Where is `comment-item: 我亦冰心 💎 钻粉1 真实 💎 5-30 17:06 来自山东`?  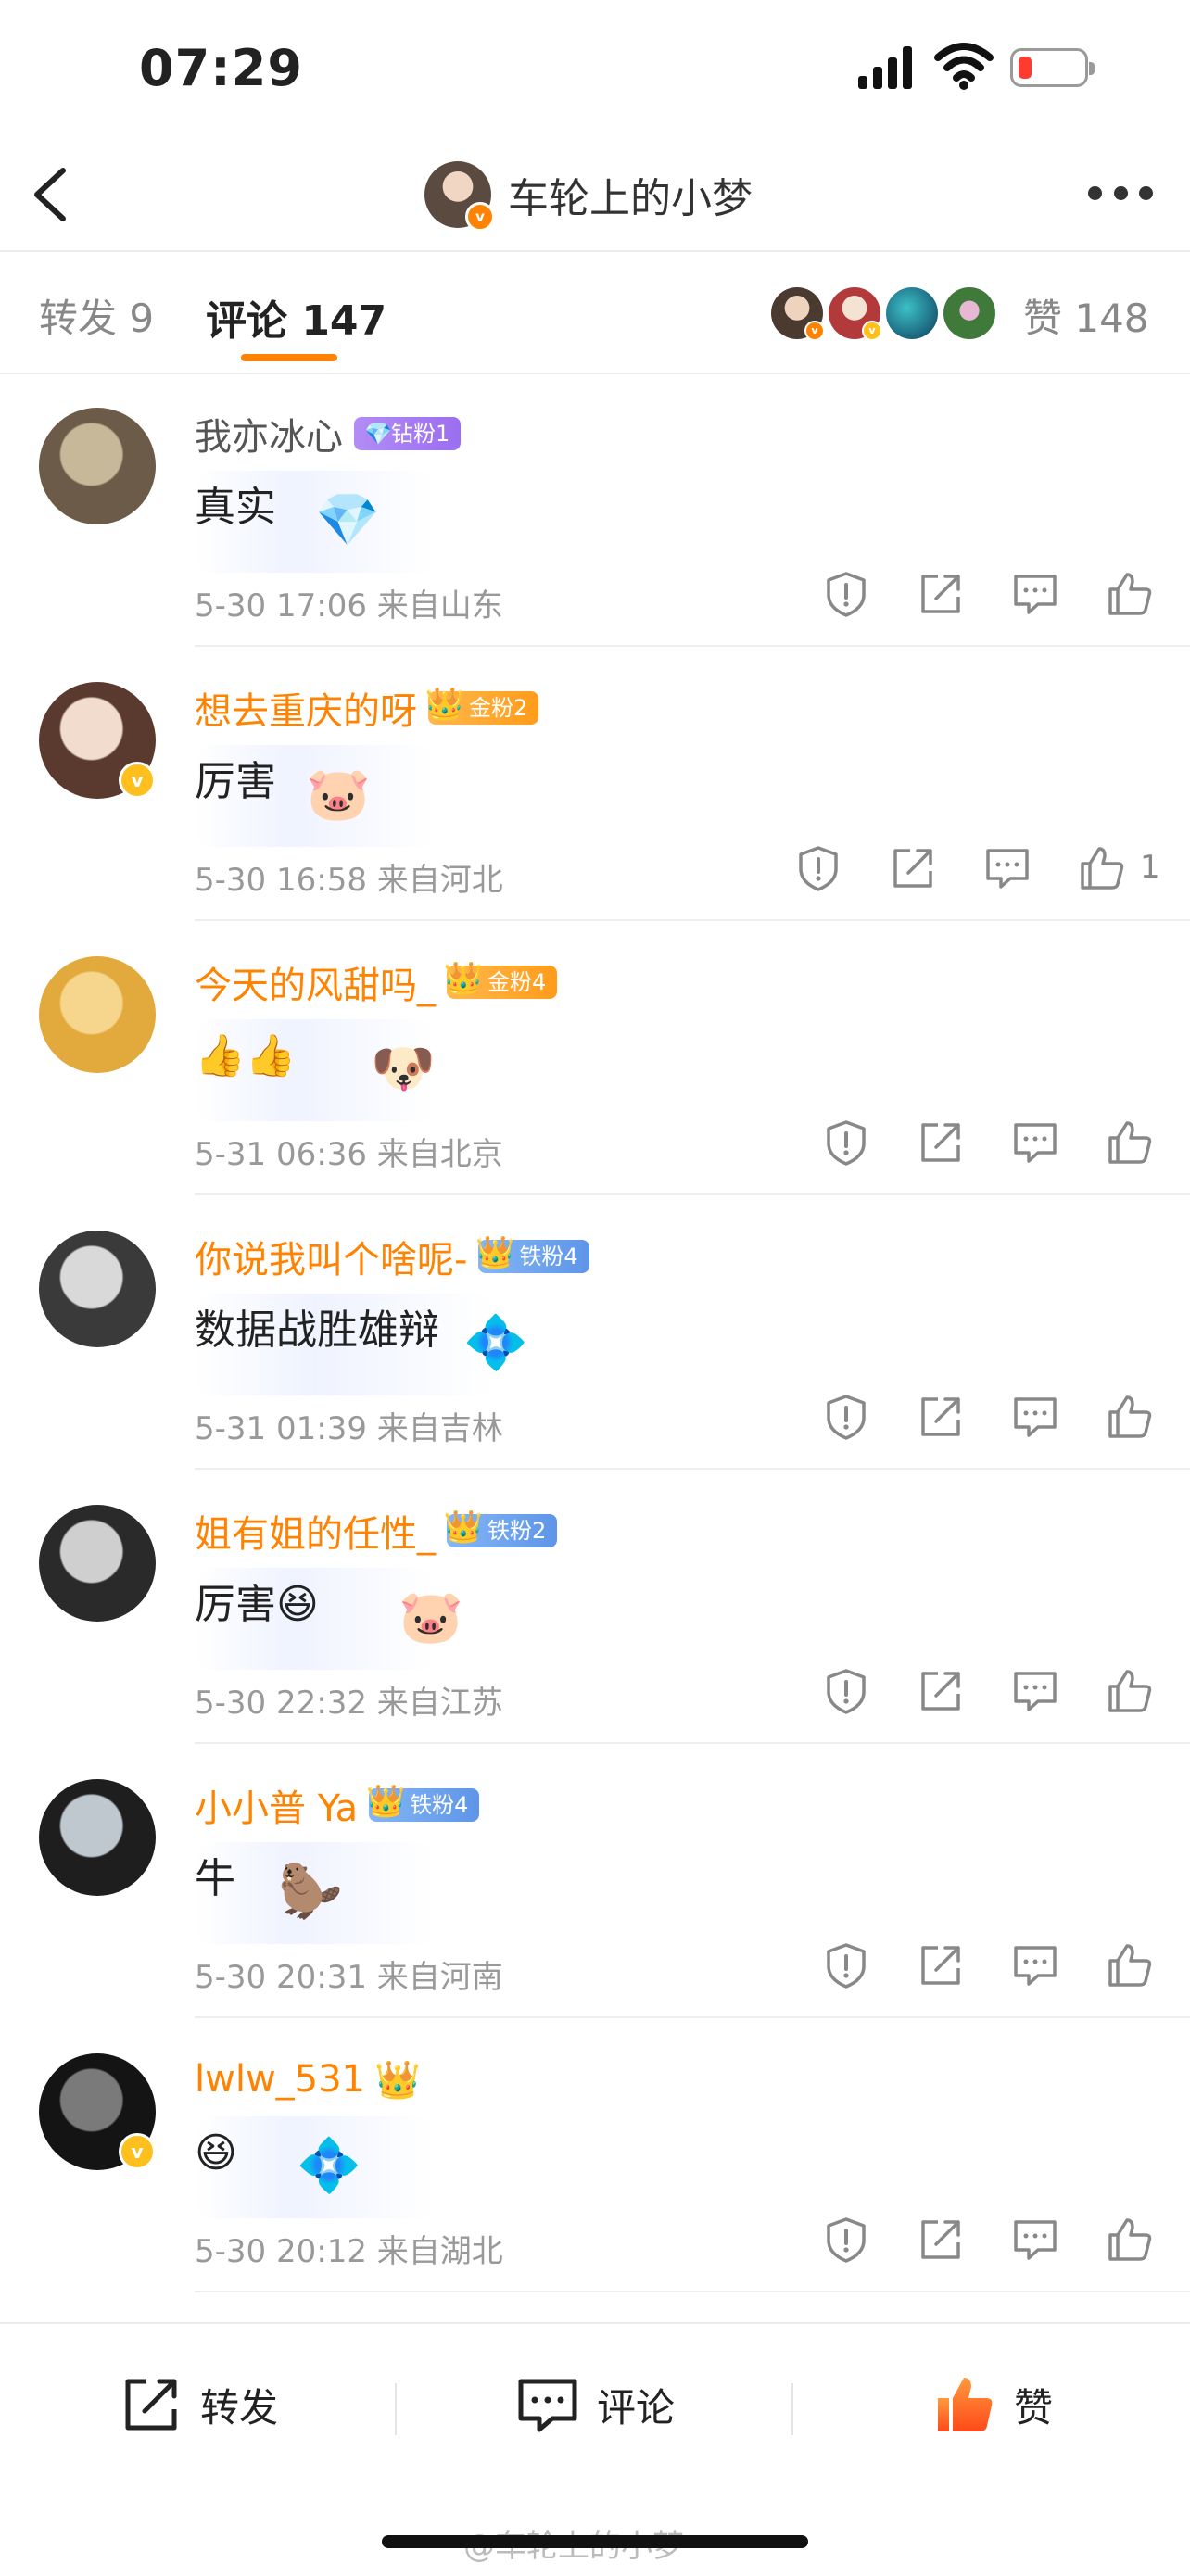
comment-item: 我亦冰心 💎 钻粉1 真实 💎 5-30 17:06 来自山东 is located at coordinates (595, 510).